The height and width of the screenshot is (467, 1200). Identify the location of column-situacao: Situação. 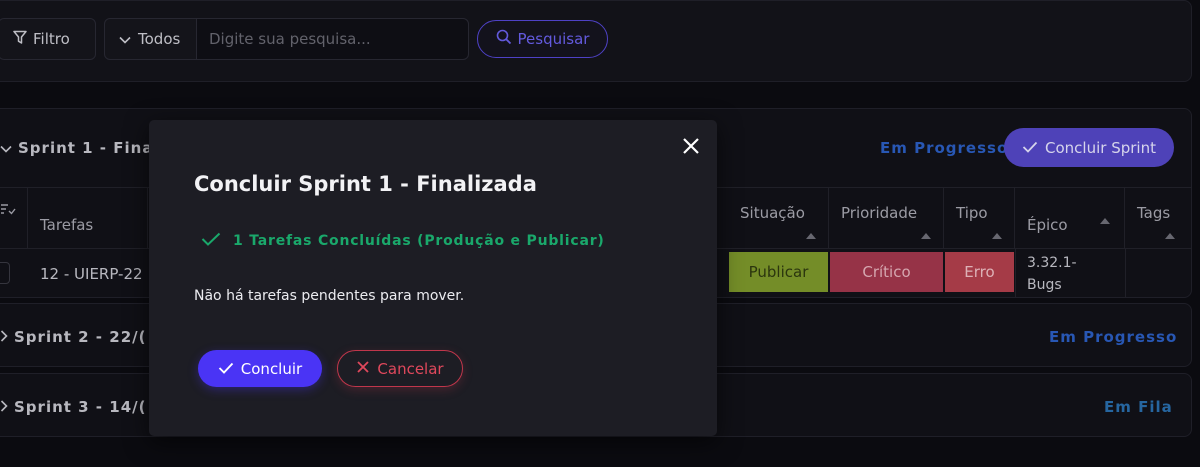
(778, 218).